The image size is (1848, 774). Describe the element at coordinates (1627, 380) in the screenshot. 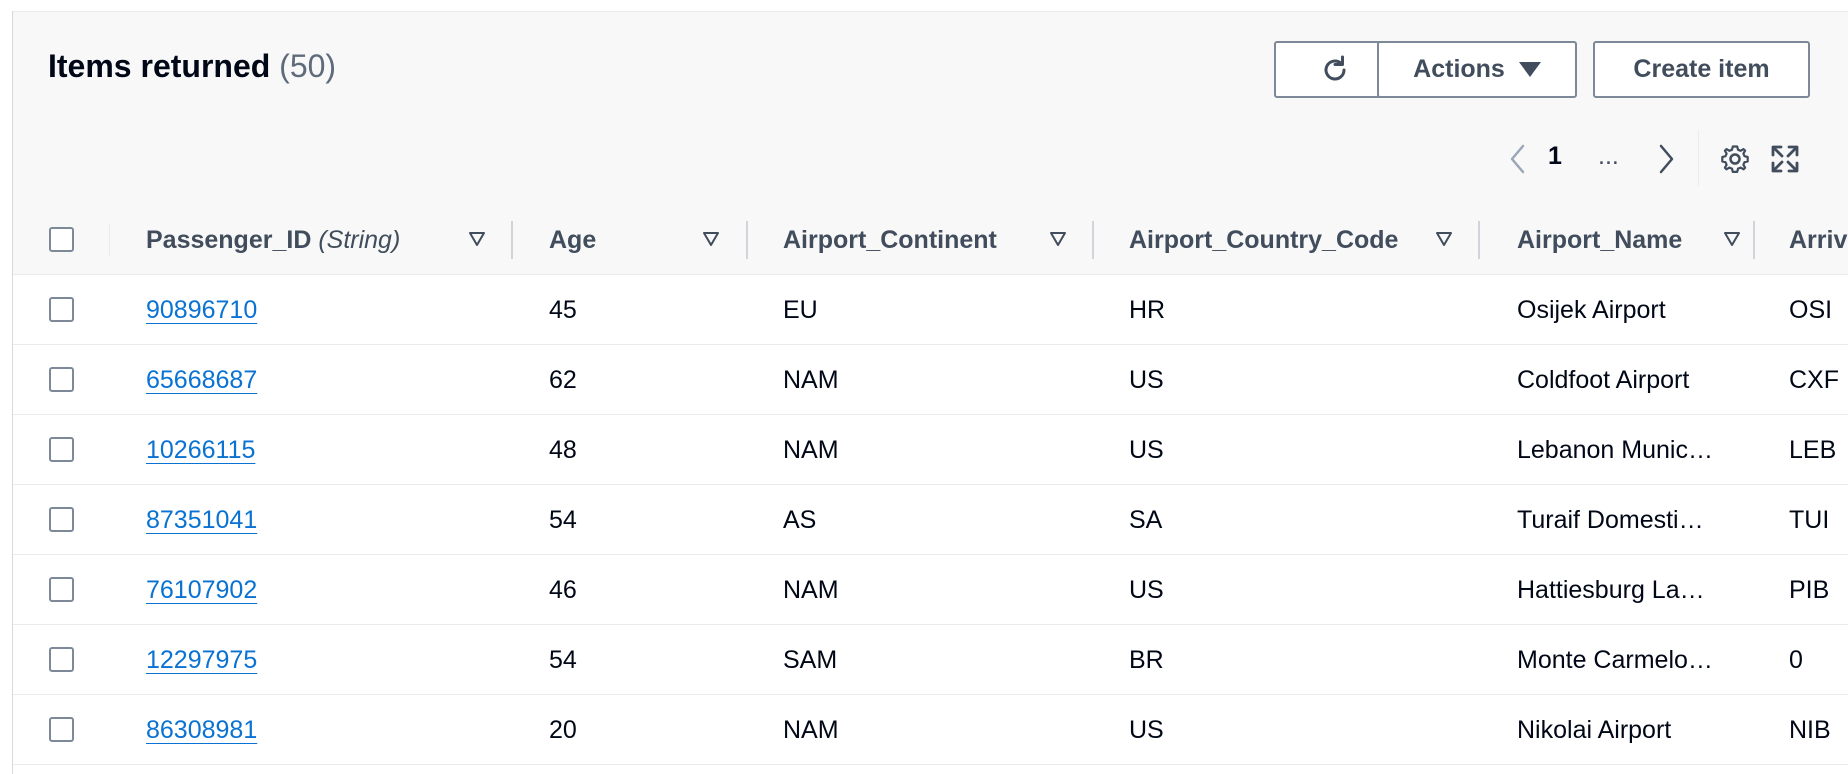

I see `airport-name-cell: Coldfoot Airport` at that location.